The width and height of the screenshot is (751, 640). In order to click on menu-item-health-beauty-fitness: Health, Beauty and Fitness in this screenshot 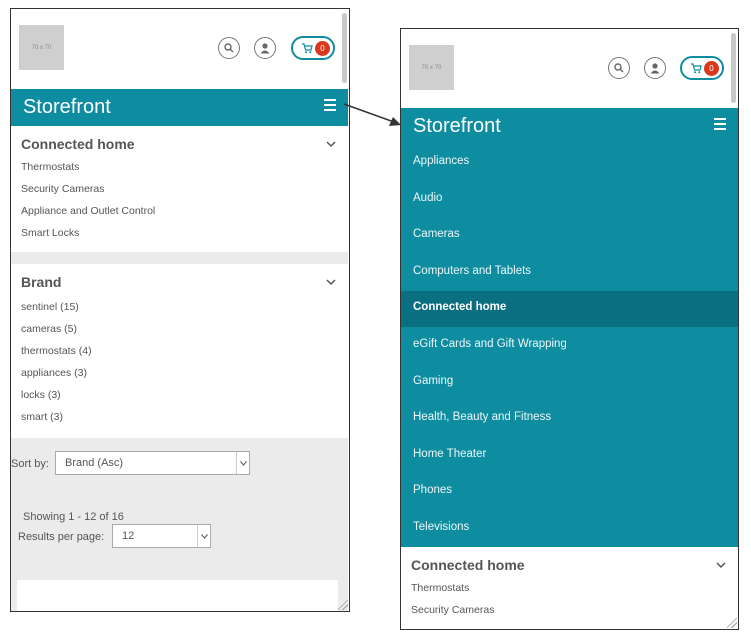, I will do `click(569, 419)`.